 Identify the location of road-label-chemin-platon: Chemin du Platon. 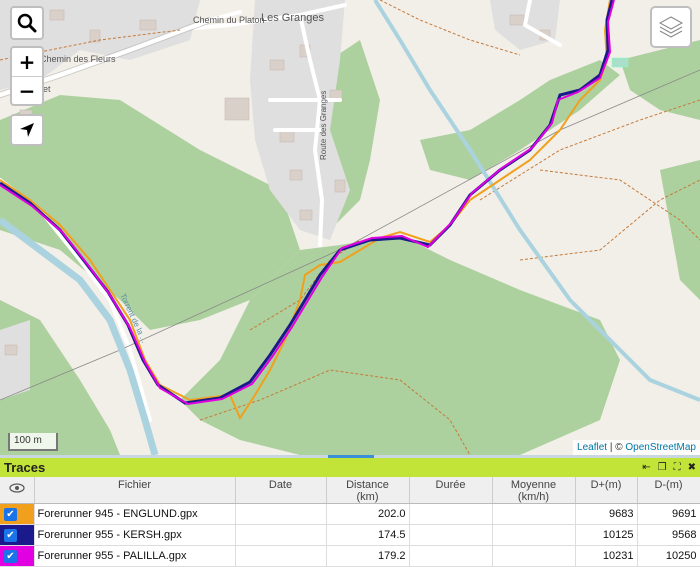
(229, 20).